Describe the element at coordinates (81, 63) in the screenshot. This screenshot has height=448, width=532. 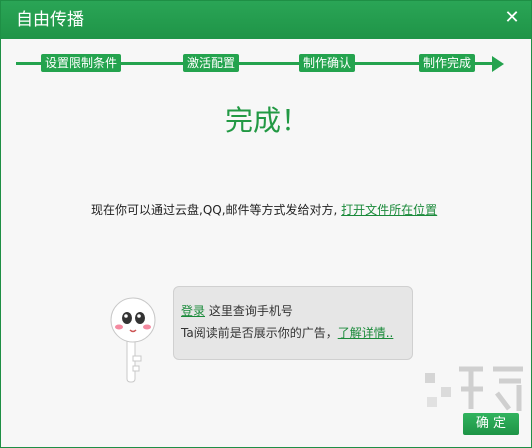
I see `step-set-limits: 设置限制条件` at that location.